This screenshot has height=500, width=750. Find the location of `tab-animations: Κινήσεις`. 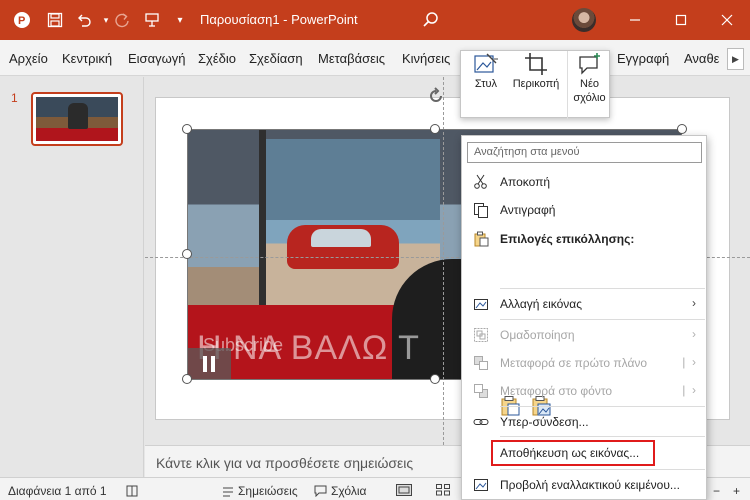

tab-animations: Κινήσεις is located at coordinates (426, 58).